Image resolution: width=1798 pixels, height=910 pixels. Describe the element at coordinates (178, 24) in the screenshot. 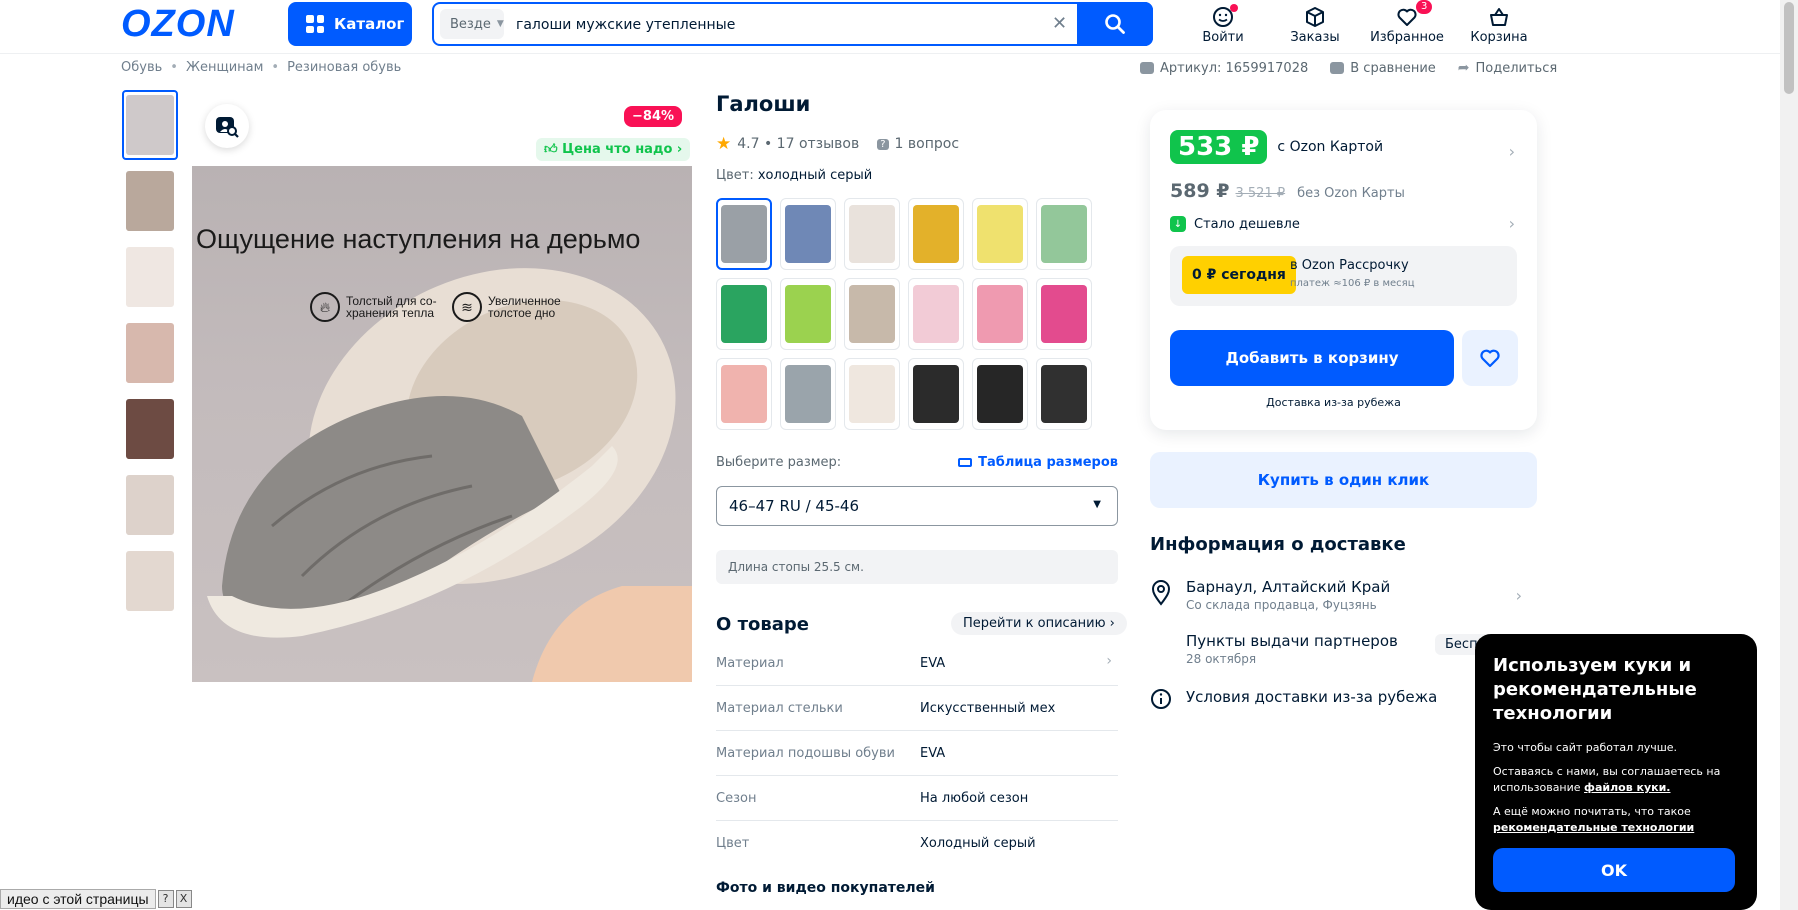

I see `ozon-logo: OZON` at that location.